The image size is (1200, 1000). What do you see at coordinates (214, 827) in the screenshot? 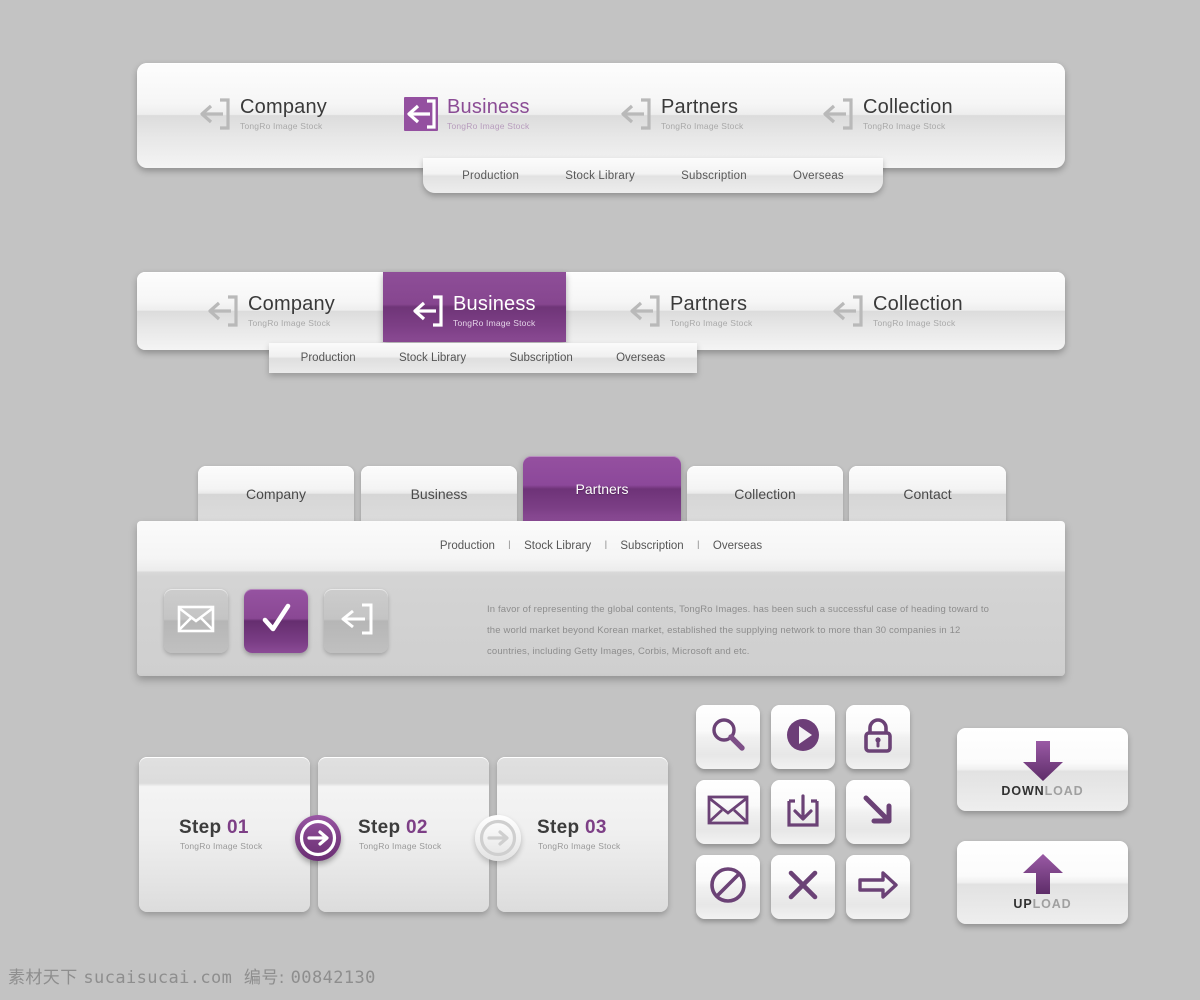
I see `step-label-1: Step 01` at bounding box center [214, 827].